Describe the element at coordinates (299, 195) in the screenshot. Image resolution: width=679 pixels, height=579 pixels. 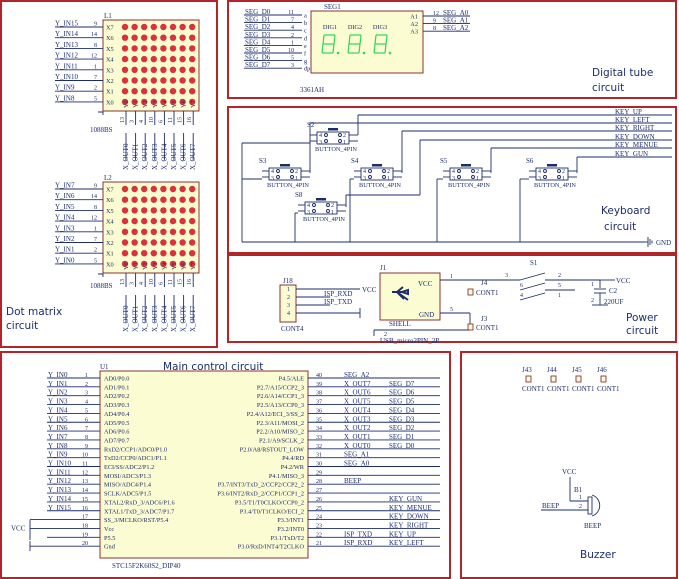
I see `button-3-ref: S8` at that location.